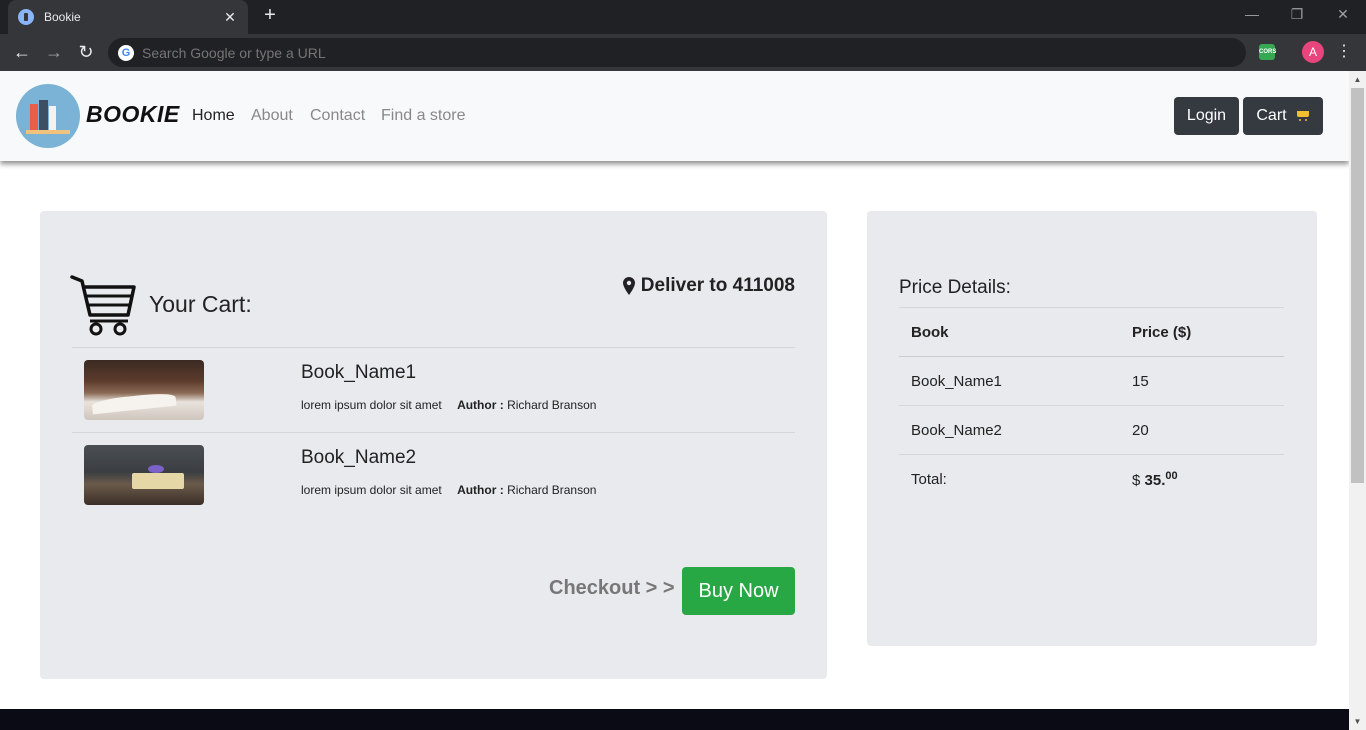  I want to click on profile-avatar: A, so click(1313, 52).